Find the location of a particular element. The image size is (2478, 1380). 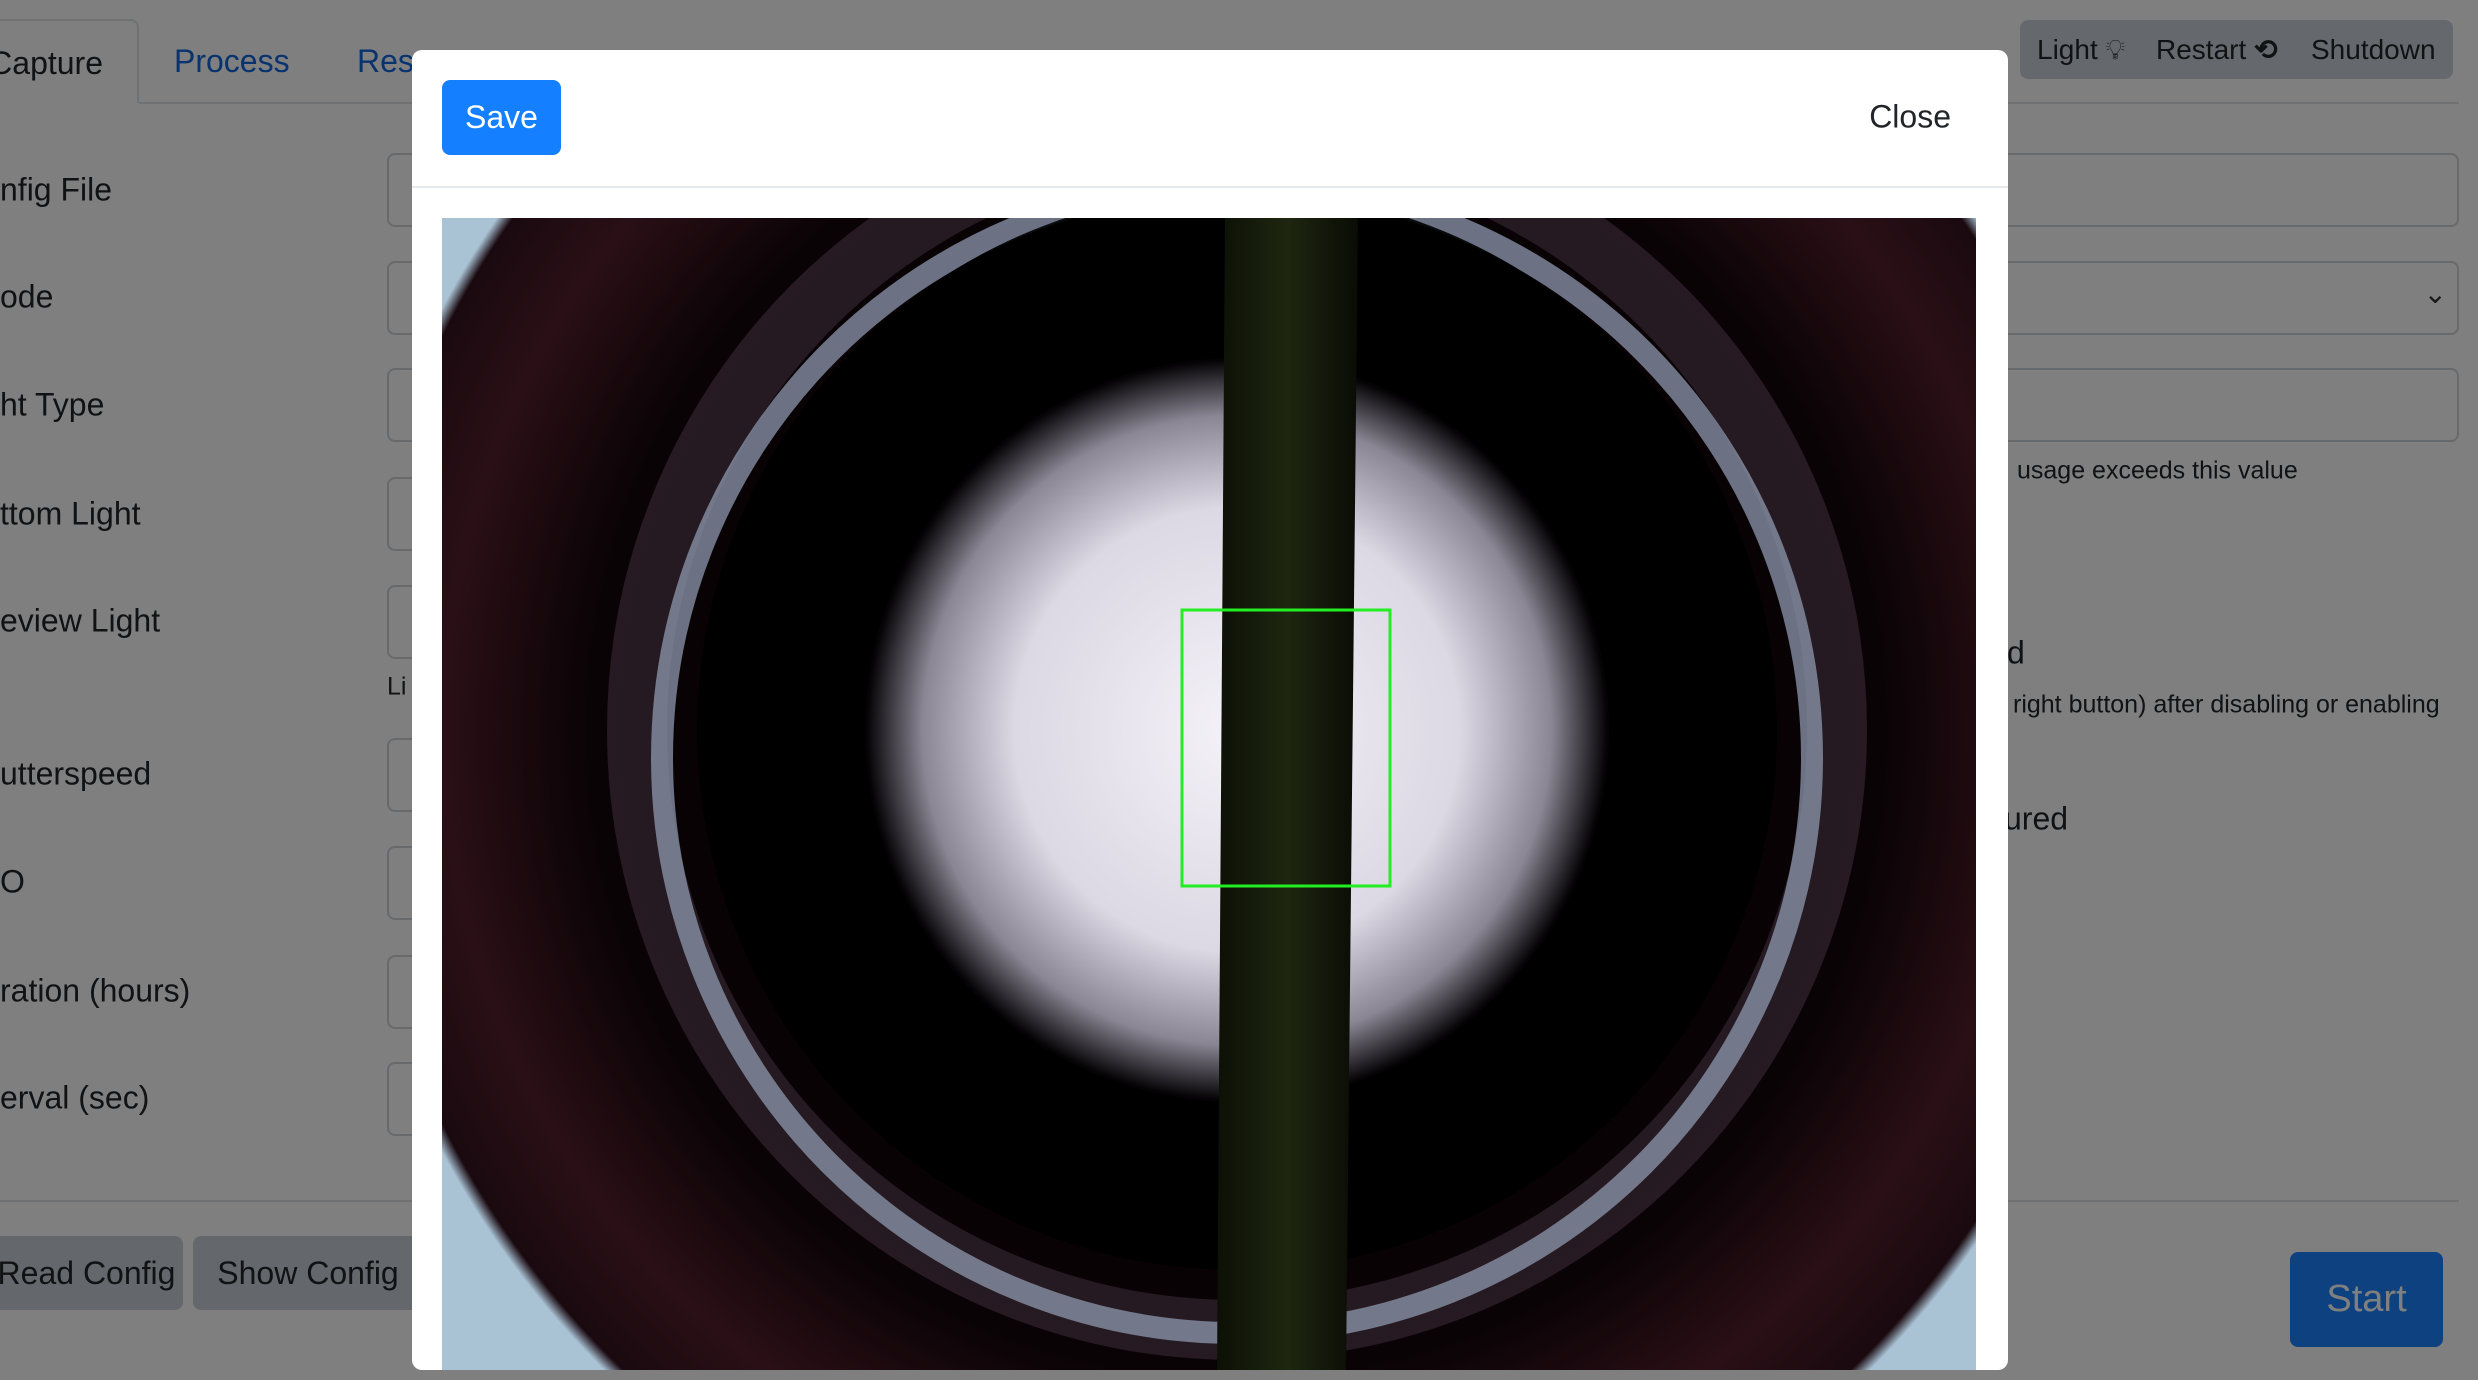

specimen-stem is located at coordinates (1287, 794).